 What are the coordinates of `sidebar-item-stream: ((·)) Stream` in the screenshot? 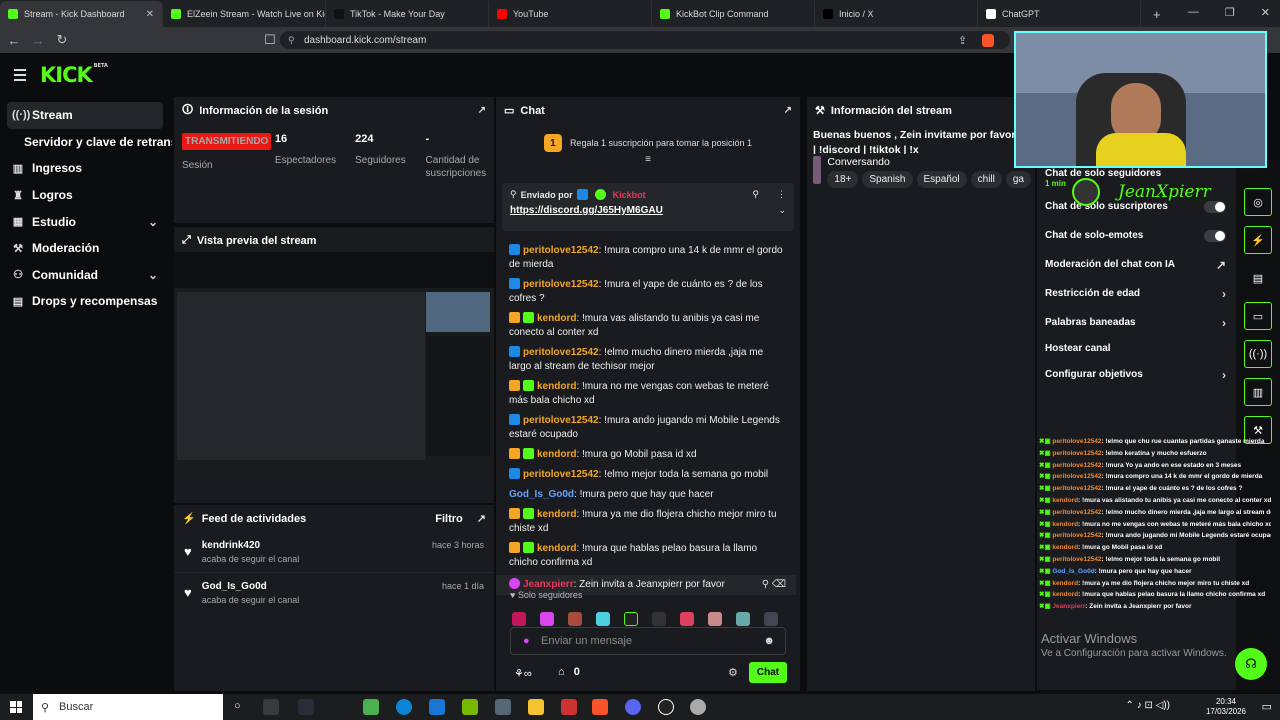 It's located at (85, 115).